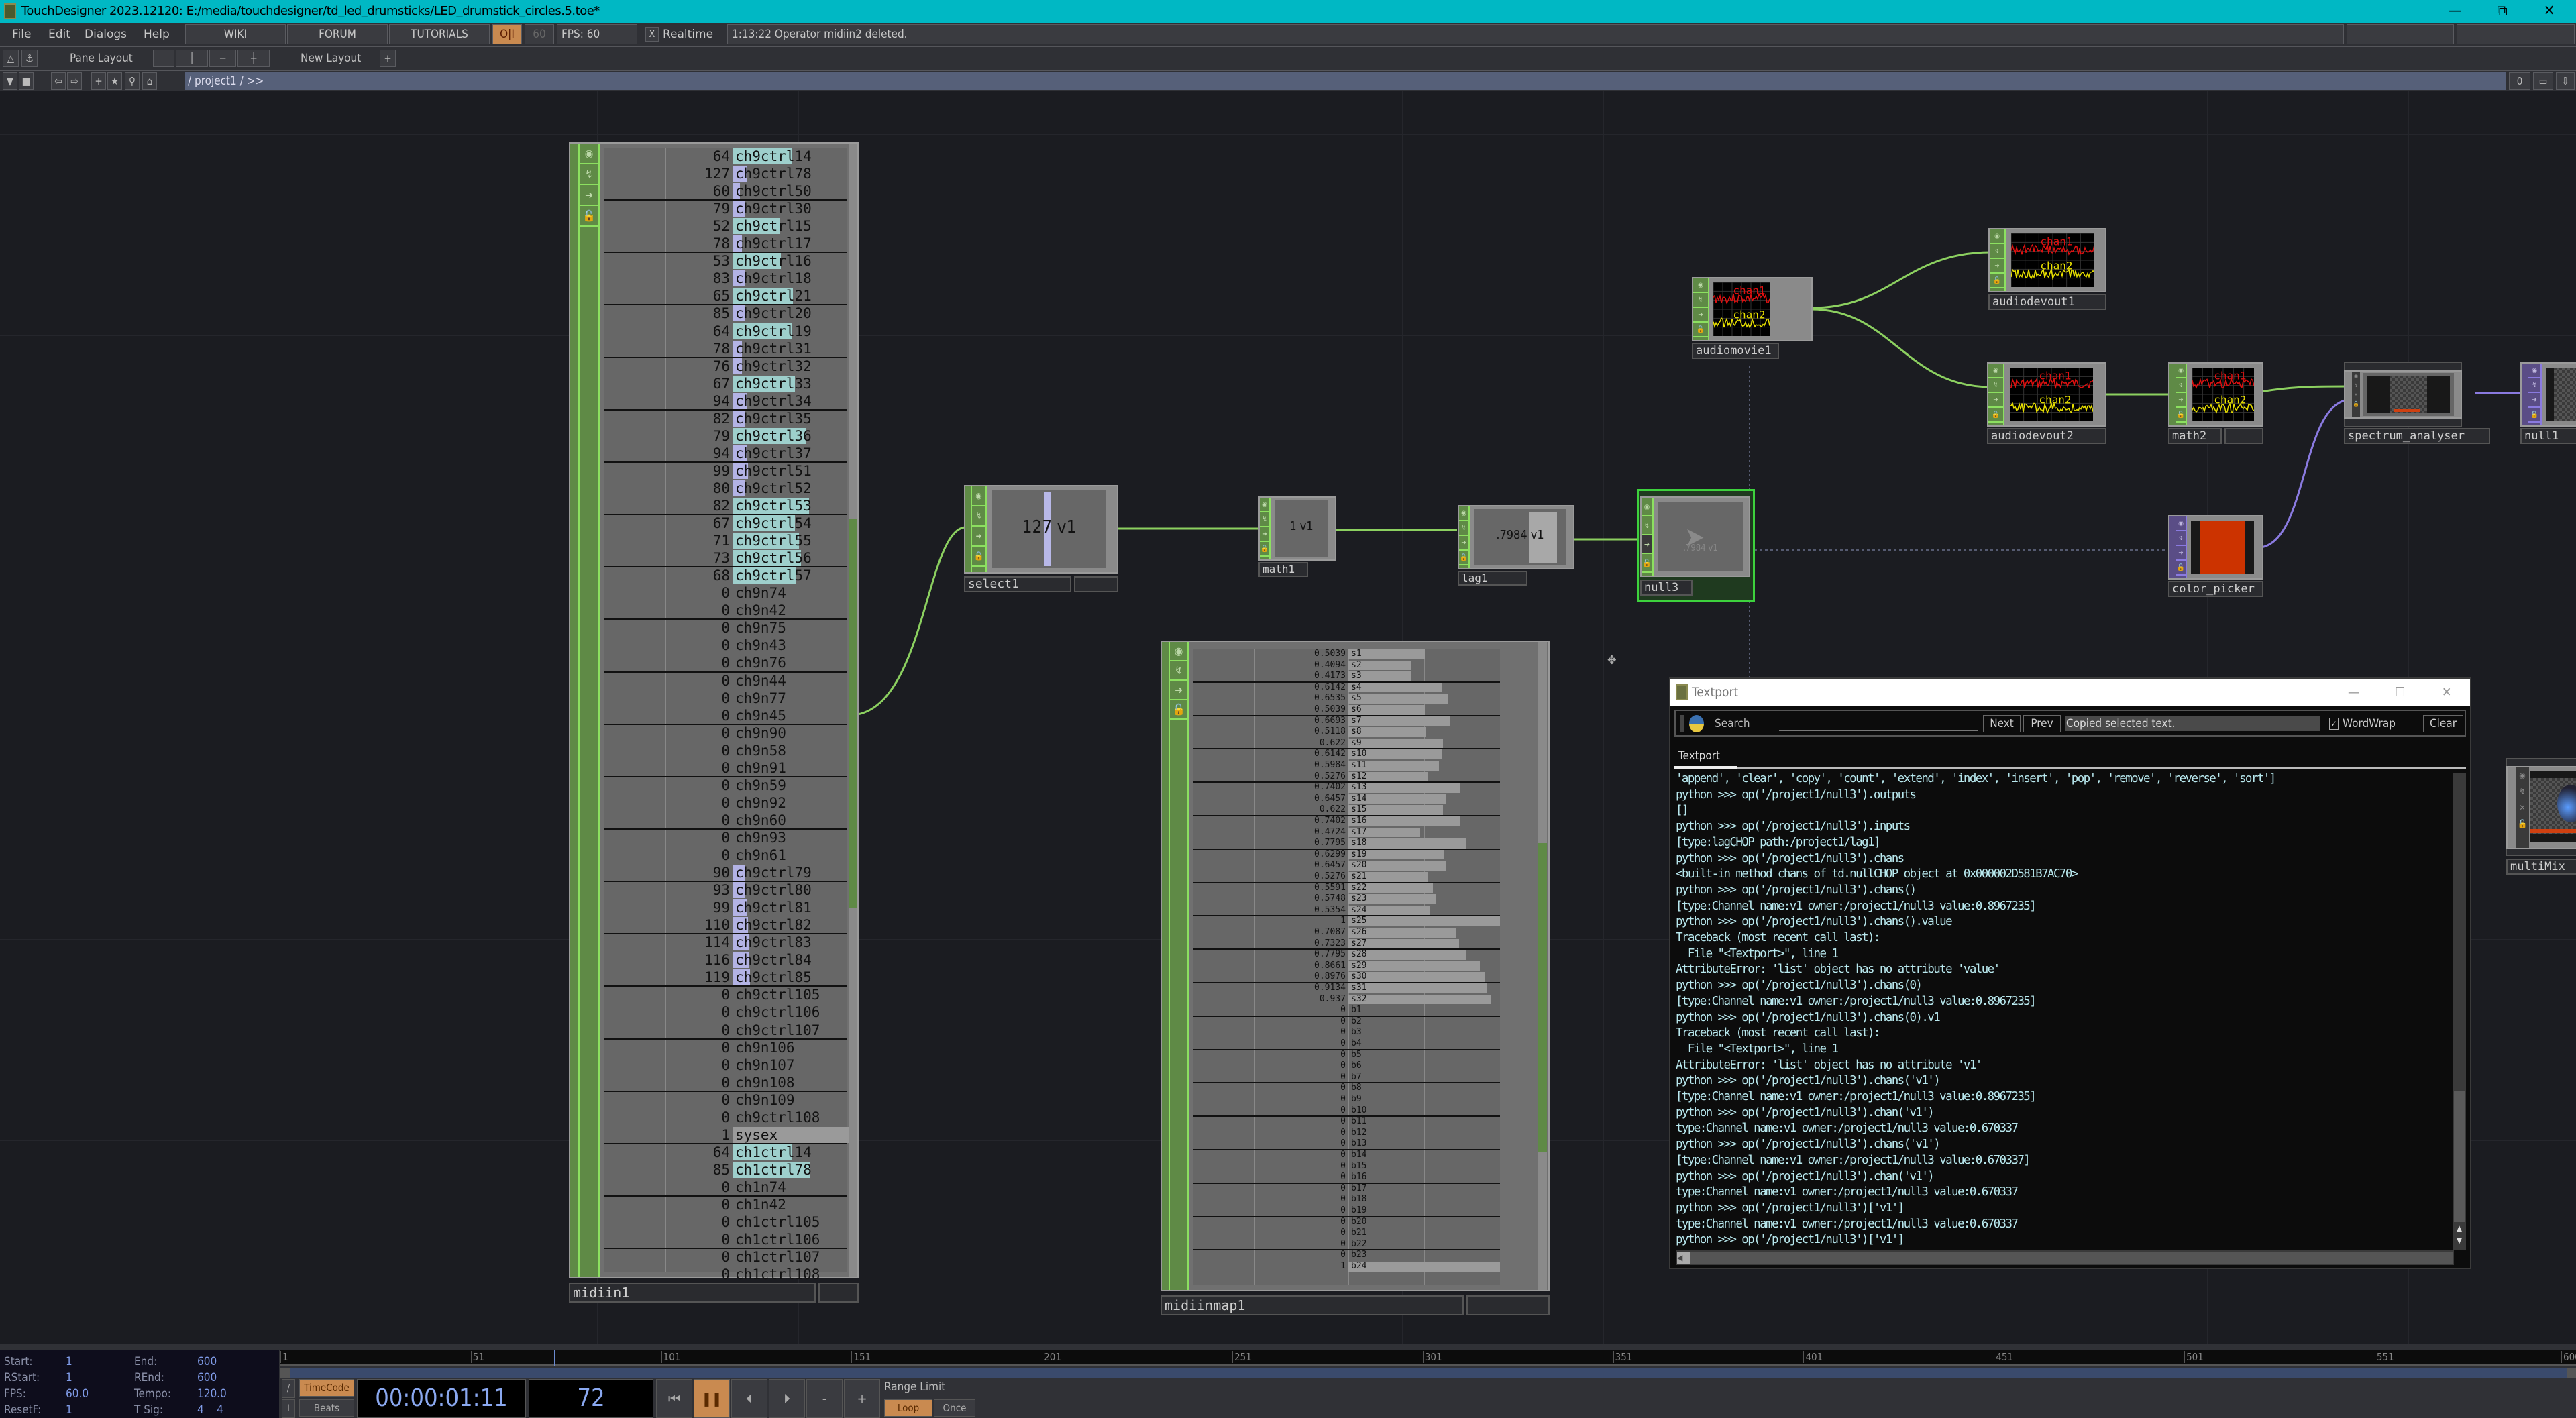  I want to click on dropdown-icon: ▼, so click(10, 81).